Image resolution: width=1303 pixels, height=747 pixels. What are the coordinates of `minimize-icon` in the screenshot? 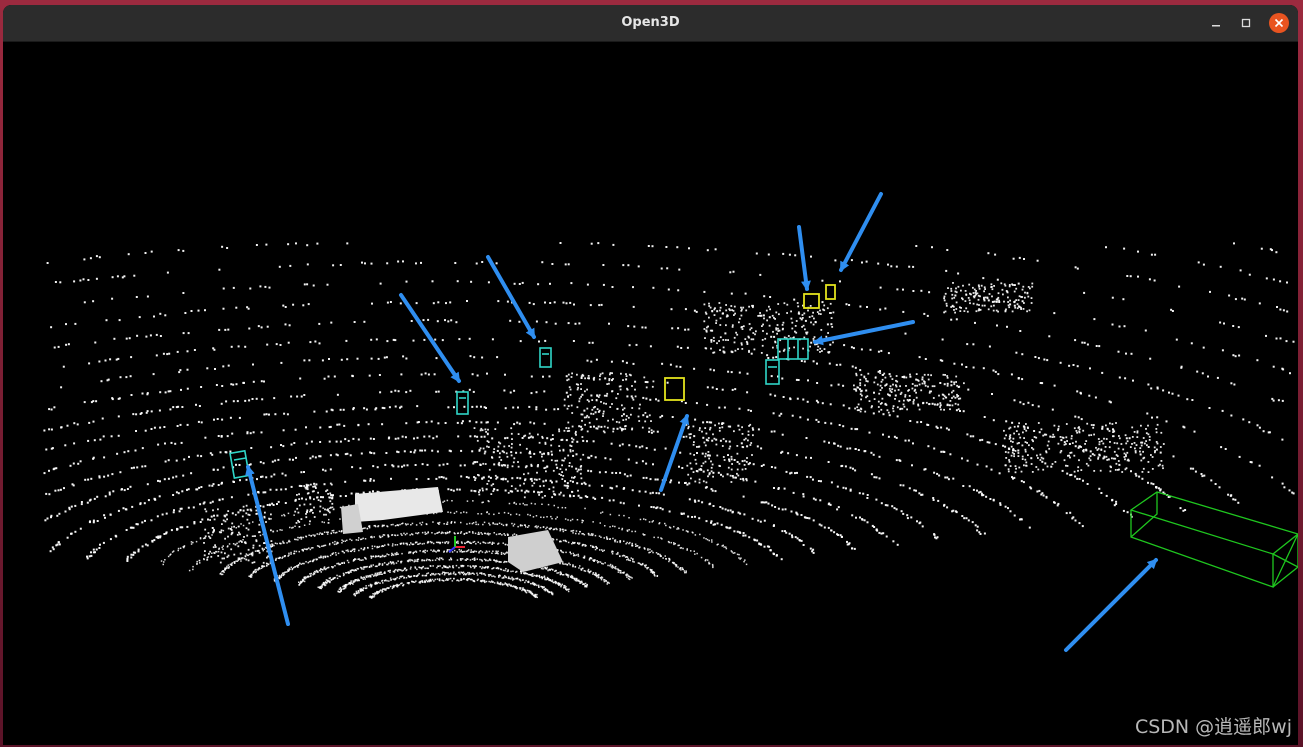 It's located at (1216, 26).